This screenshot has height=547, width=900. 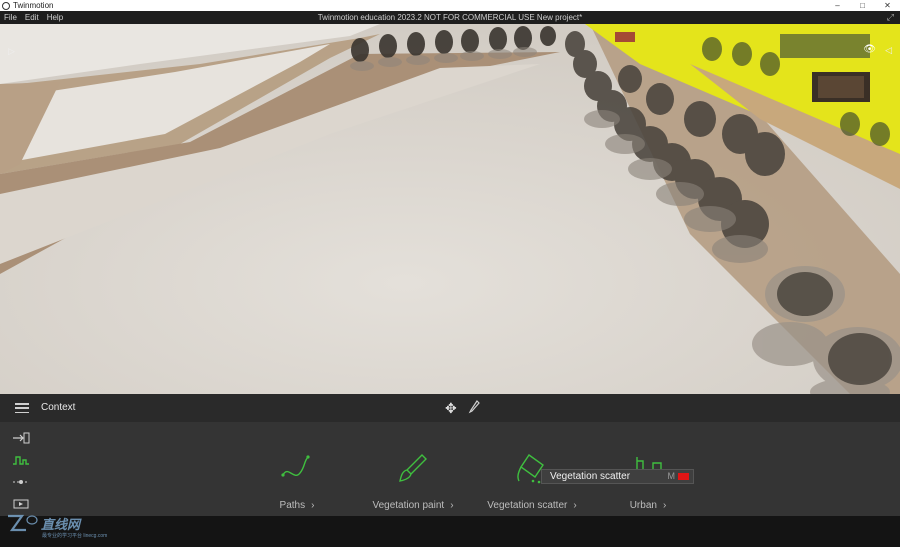 What do you see at coordinates (683, 476) in the screenshot?
I see `record-indicator-icon` at bounding box center [683, 476].